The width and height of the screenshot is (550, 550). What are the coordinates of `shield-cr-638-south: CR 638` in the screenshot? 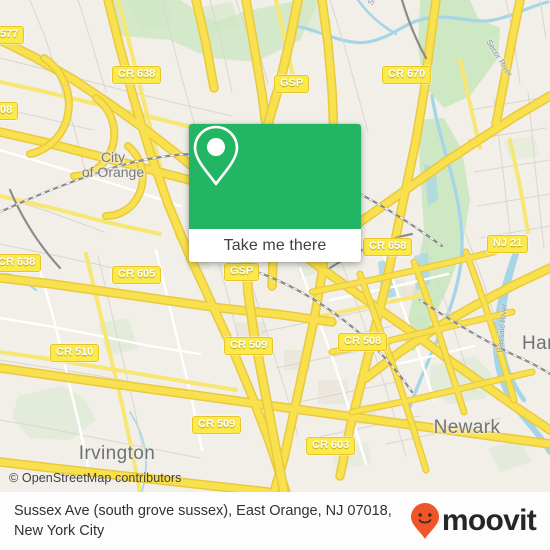 It's located at (21, 263).